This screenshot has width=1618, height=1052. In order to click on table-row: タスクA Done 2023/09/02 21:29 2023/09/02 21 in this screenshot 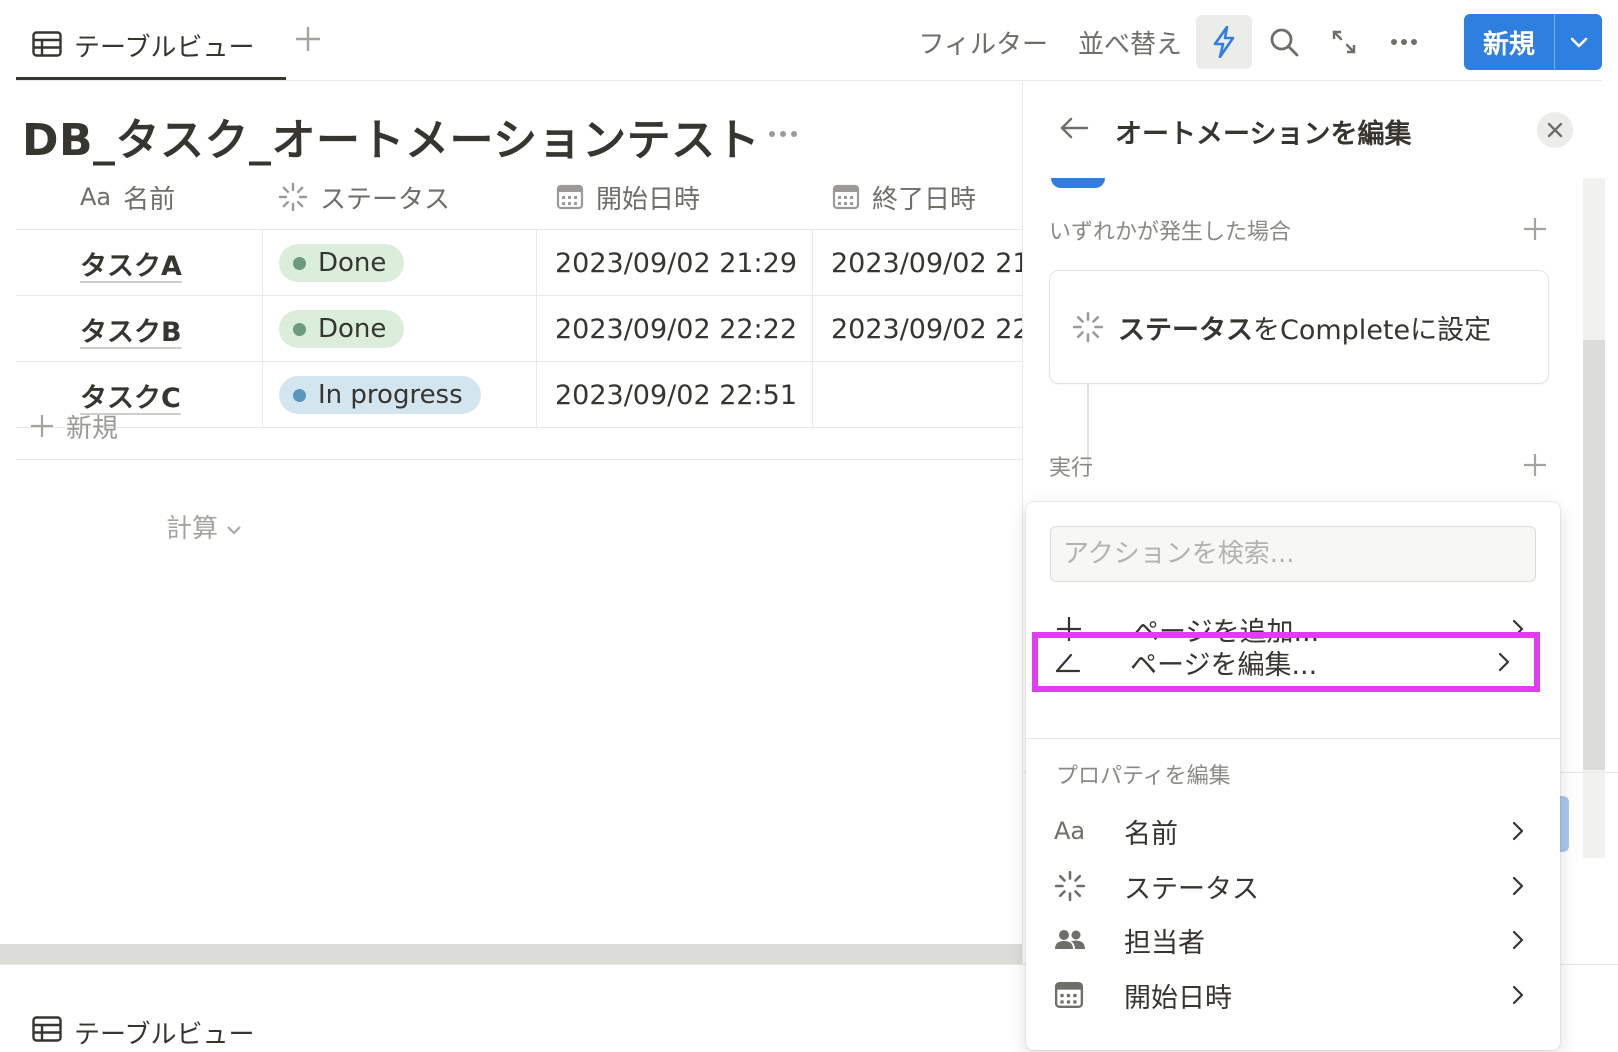, I will do `click(519, 263)`.